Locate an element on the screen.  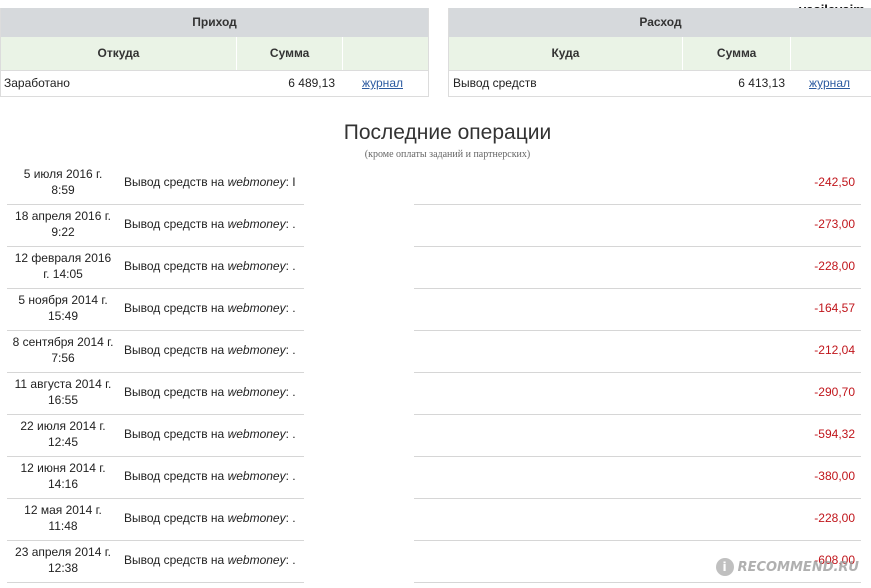
income-row-label: Заработано is located at coordinates (37, 83).